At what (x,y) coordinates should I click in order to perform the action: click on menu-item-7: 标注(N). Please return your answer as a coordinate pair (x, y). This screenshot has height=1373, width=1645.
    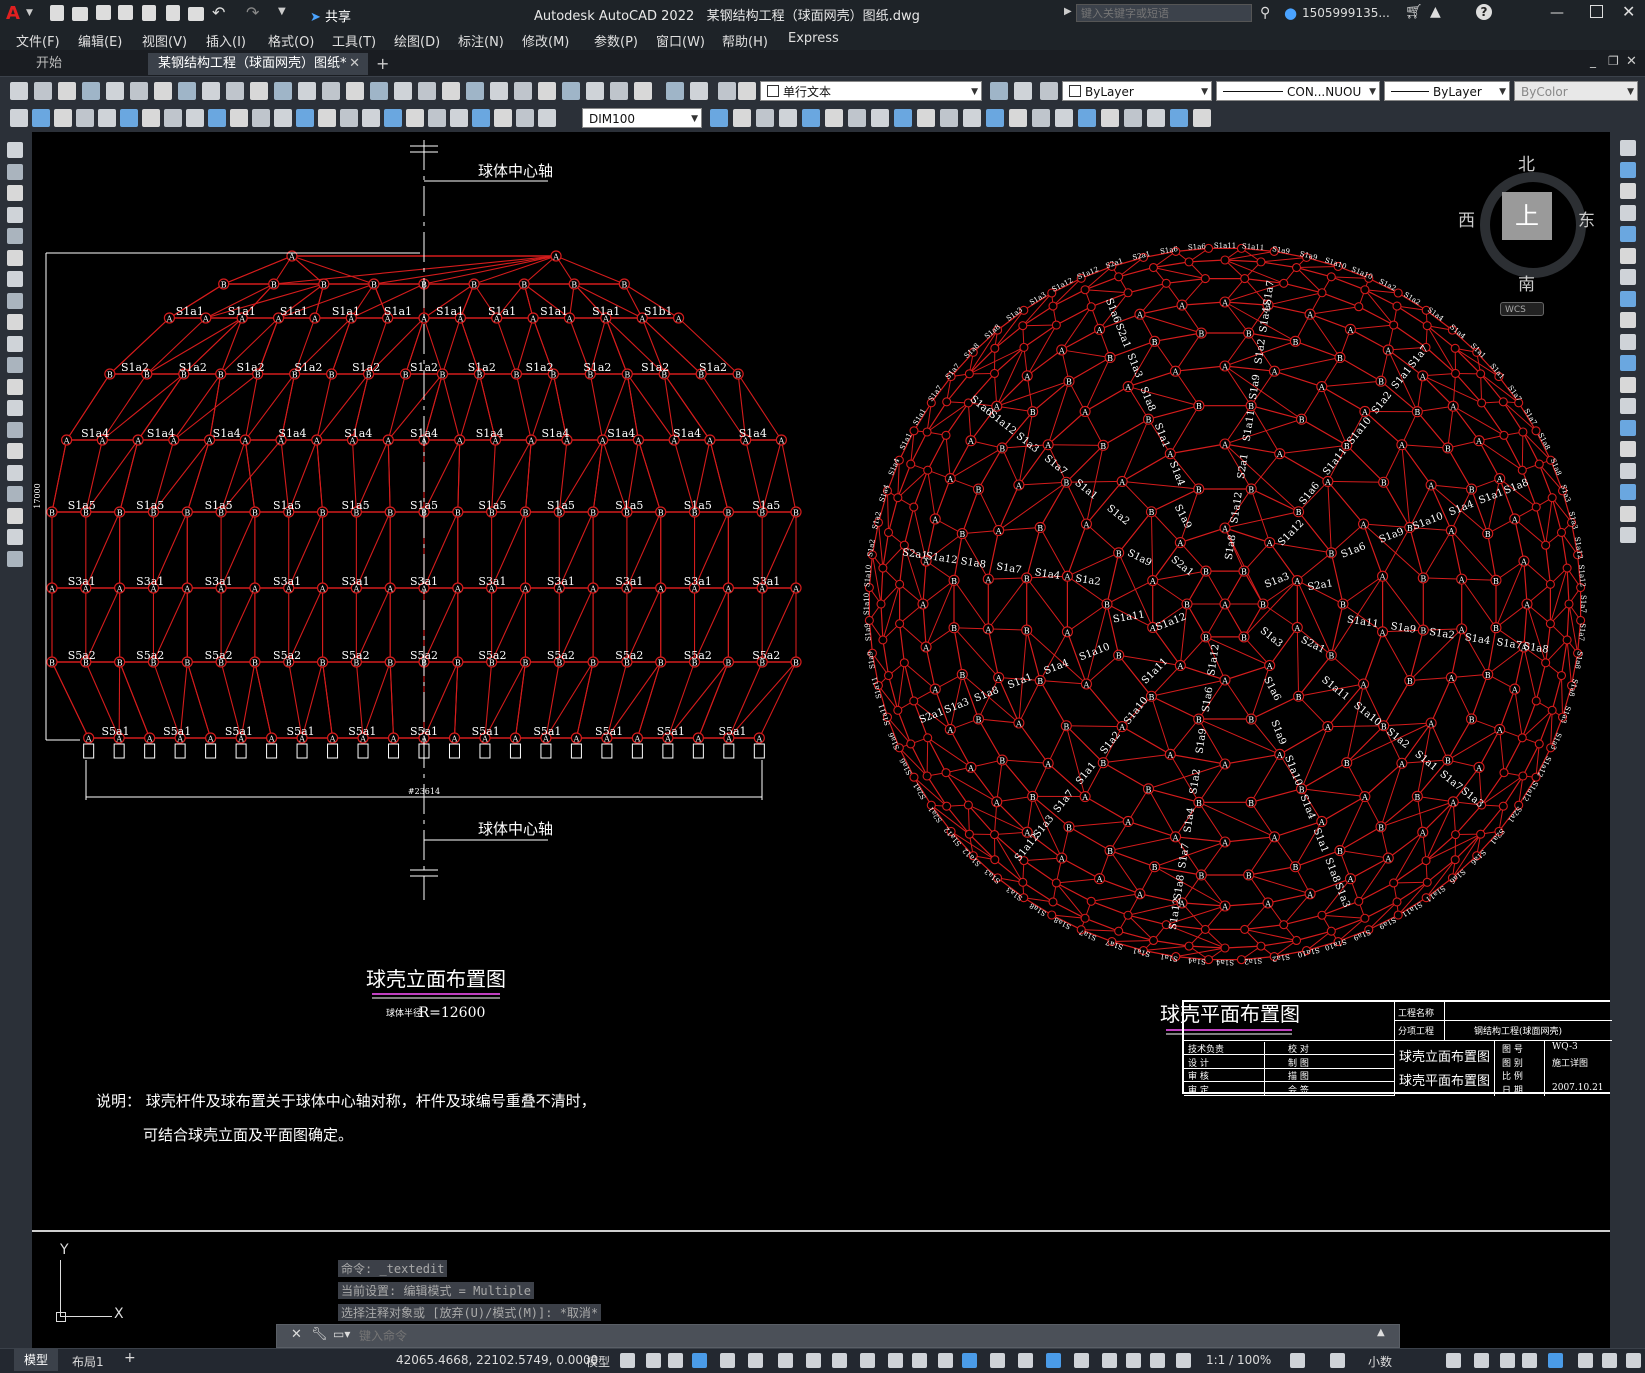
    Looking at the image, I should click on (481, 40).